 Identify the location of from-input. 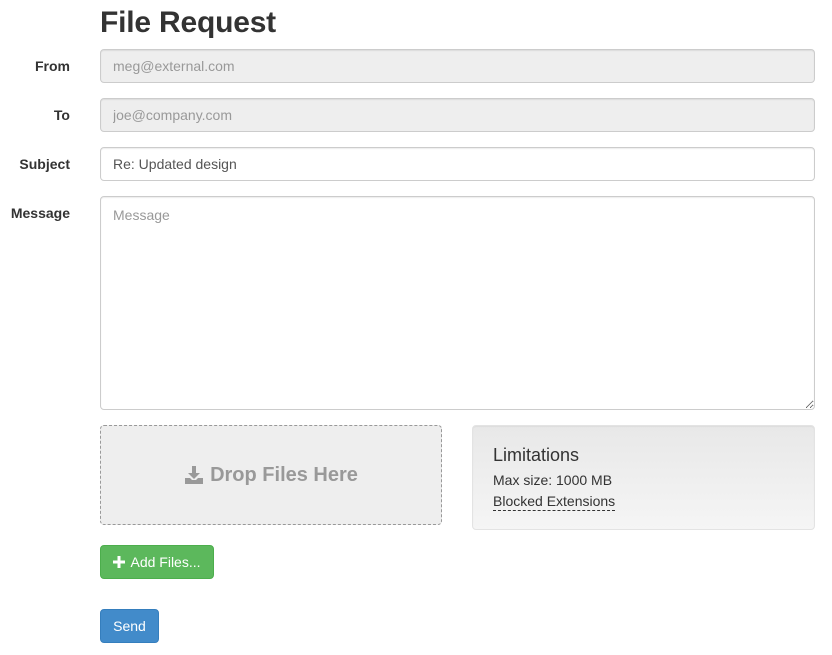
(457, 66).